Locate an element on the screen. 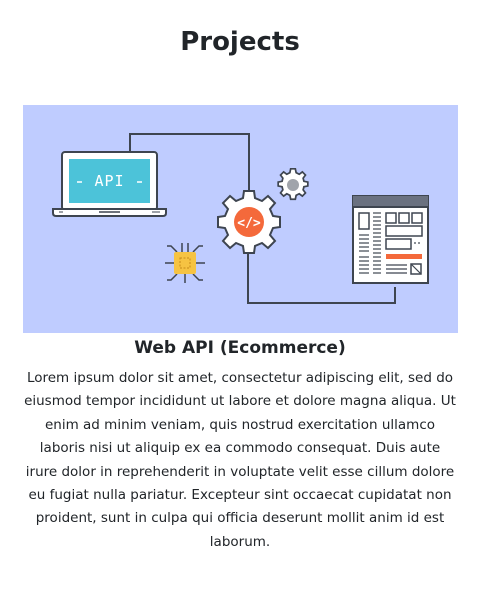 The image size is (480, 594). laptop-icon: API is located at coordinates (109, 184).